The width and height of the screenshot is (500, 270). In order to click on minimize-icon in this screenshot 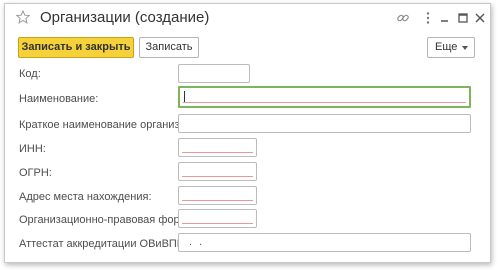, I will do `click(445, 18)`.